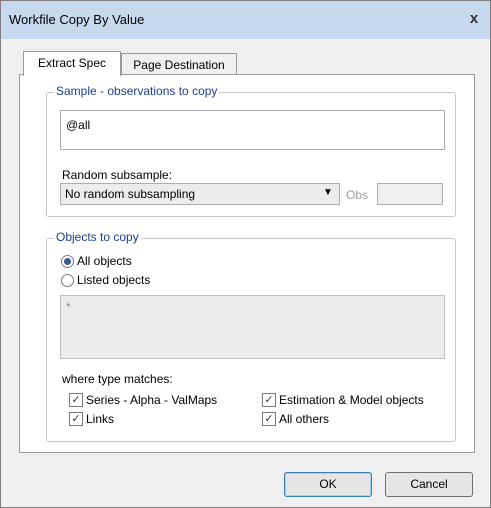  Describe the element at coordinates (474, 19) in the screenshot. I see `close-icon: x` at that location.